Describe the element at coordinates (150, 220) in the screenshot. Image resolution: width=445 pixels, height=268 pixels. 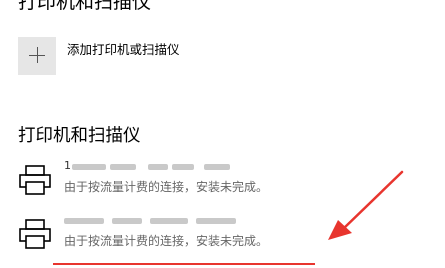
I see `printer-name` at that location.